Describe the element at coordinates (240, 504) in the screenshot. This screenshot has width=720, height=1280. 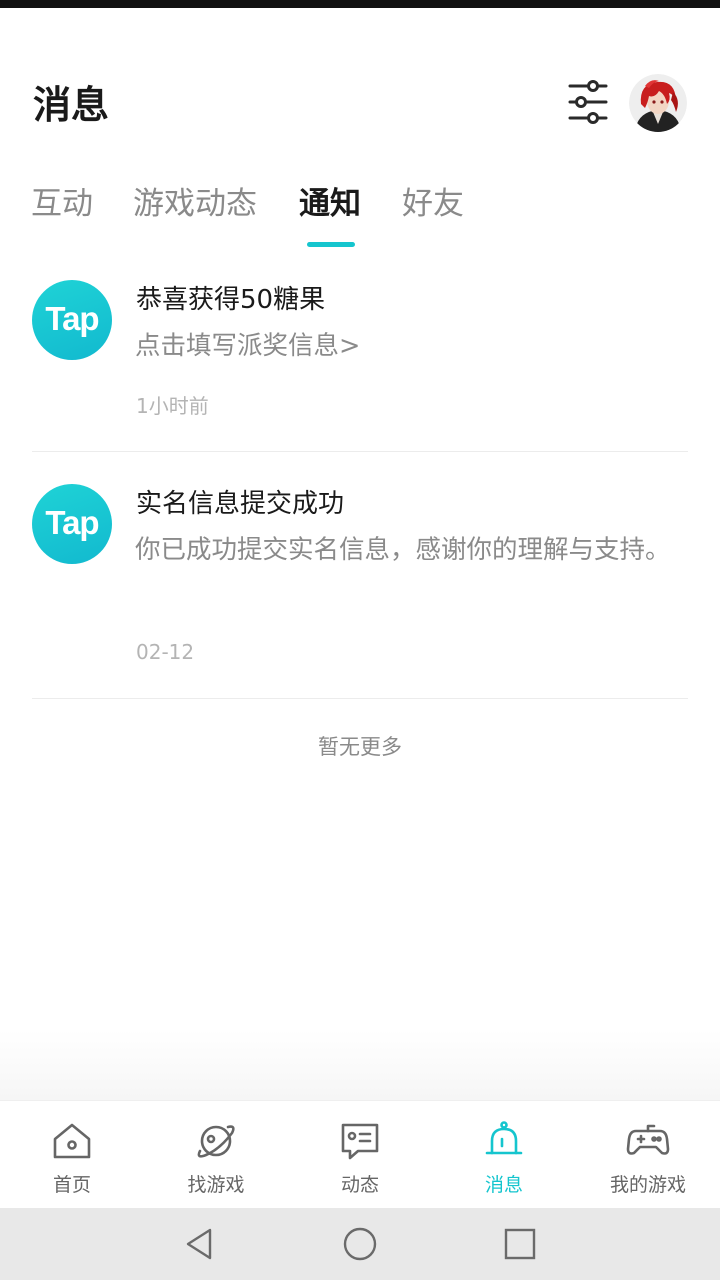
I see `notification-title: 实名信息提交成功` at that location.